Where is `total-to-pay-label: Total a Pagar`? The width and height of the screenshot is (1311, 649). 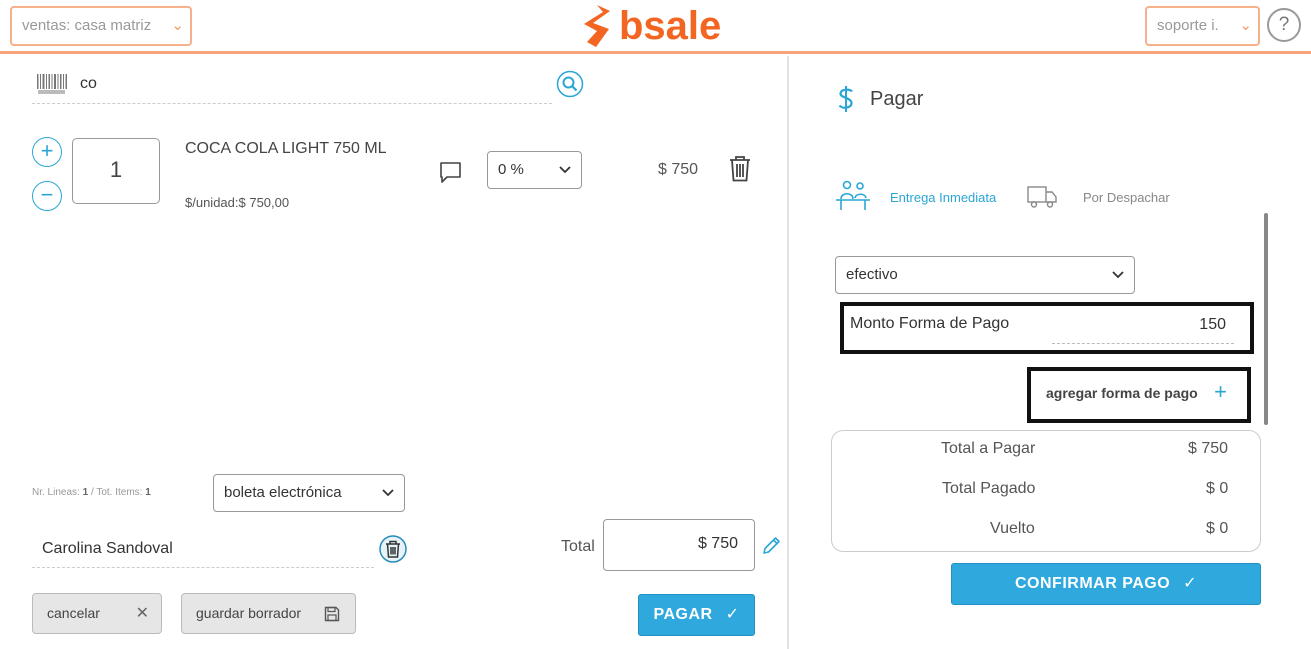
total-to-pay-label: Total a Pagar is located at coordinates (988, 448).